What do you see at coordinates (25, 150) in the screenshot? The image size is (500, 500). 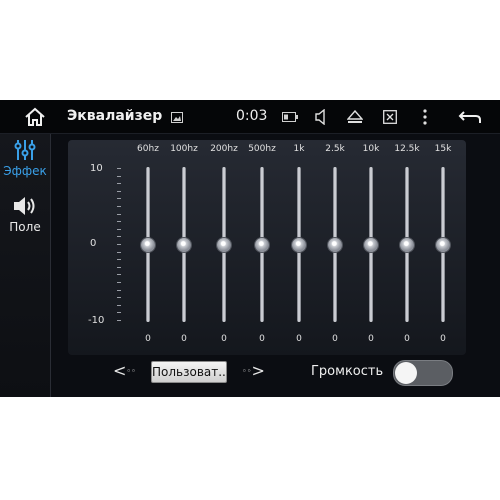 I see `equalizer-sliders-icon` at bounding box center [25, 150].